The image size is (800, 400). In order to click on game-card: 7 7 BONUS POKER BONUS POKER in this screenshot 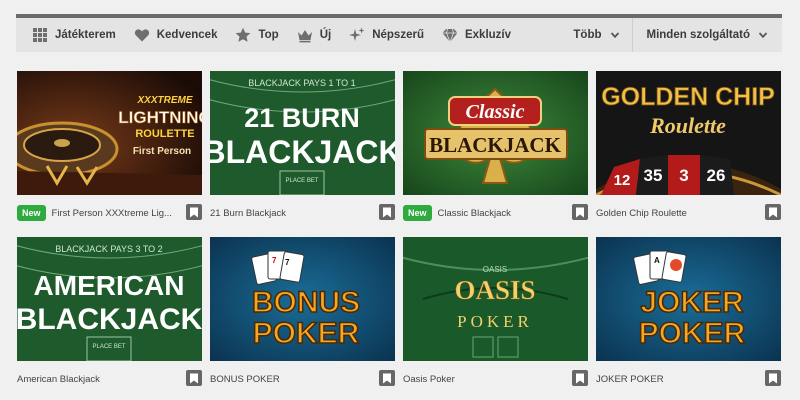, I will do `click(302, 313)`.